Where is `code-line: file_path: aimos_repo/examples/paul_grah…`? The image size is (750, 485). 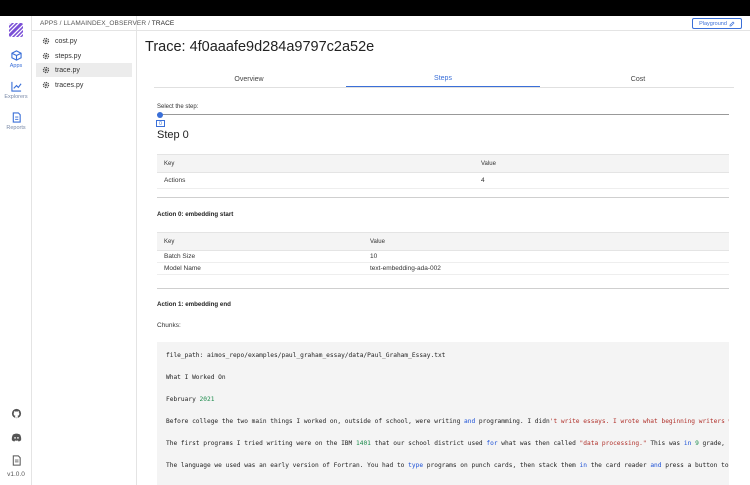 code-line: file_path: aimos_repo/examples/paul_grah… is located at coordinates (306, 355).